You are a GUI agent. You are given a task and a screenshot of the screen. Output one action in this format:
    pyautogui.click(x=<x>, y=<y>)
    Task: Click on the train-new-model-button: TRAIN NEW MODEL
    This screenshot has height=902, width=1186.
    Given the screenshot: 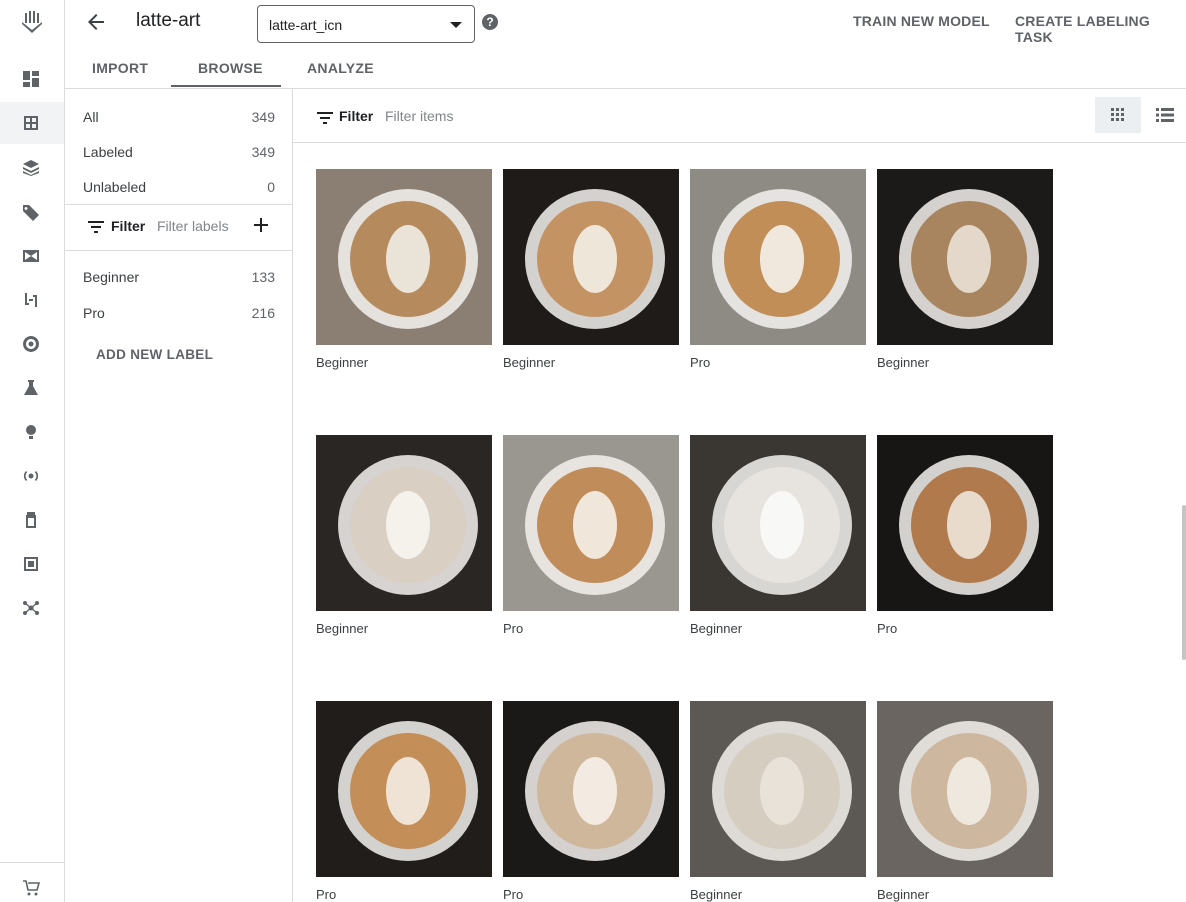 What is the action you would take?
    pyautogui.click(x=921, y=21)
    